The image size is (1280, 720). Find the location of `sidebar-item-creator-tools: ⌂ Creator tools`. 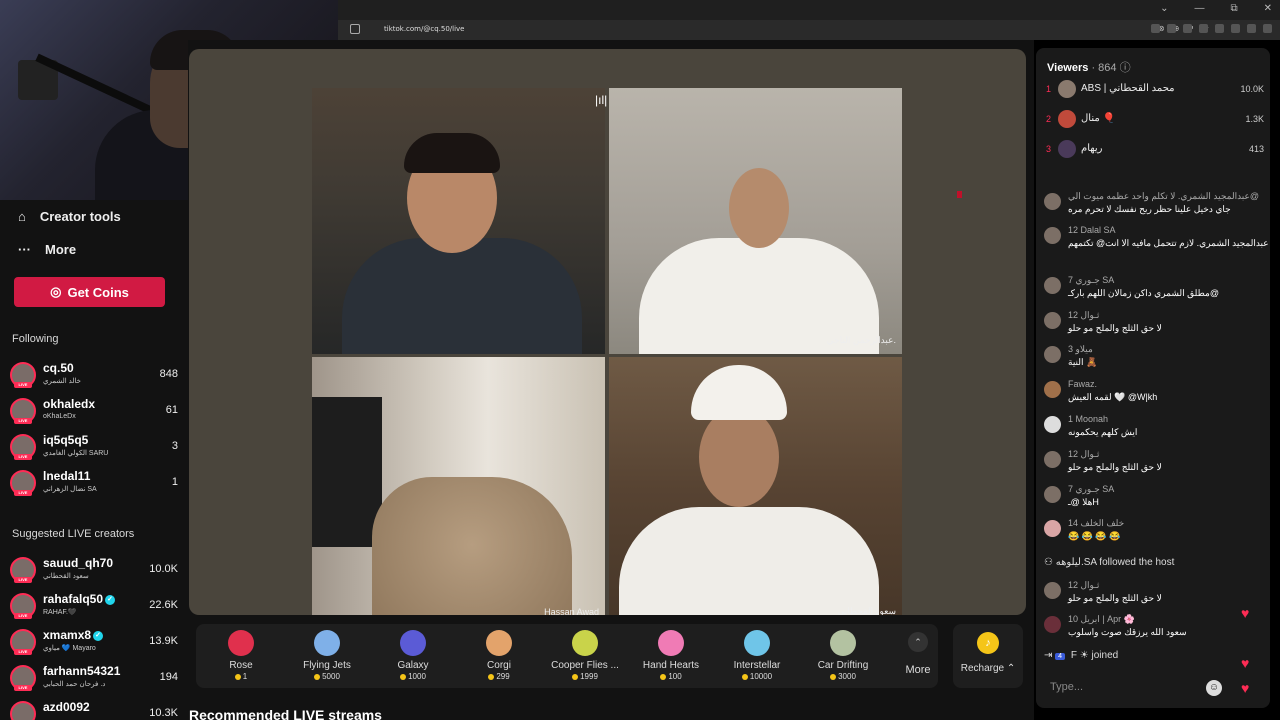

sidebar-item-creator-tools: ⌂ Creator tools is located at coordinates (69, 216).